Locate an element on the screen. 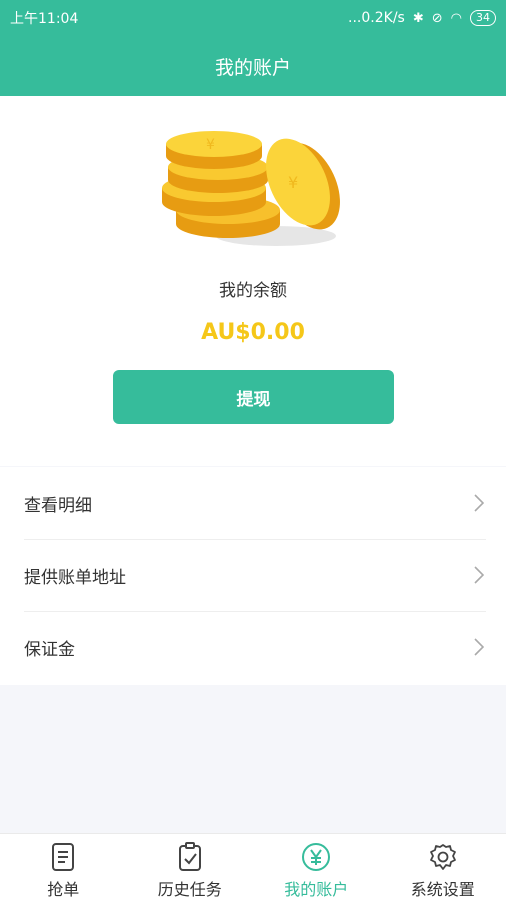 The width and height of the screenshot is (506, 900). yen-circle-icon is located at coordinates (316, 857).